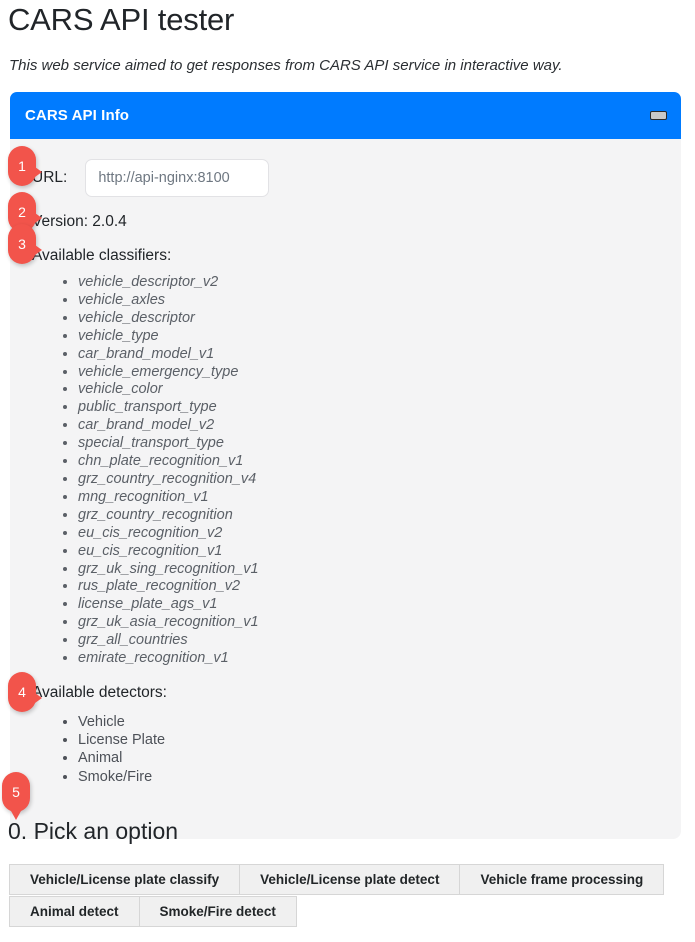 The height and width of the screenshot is (942, 695). Describe the element at coordinates (74, 911) in the screenshot. I see `tab-animal-detect: Animal detect` at that location.